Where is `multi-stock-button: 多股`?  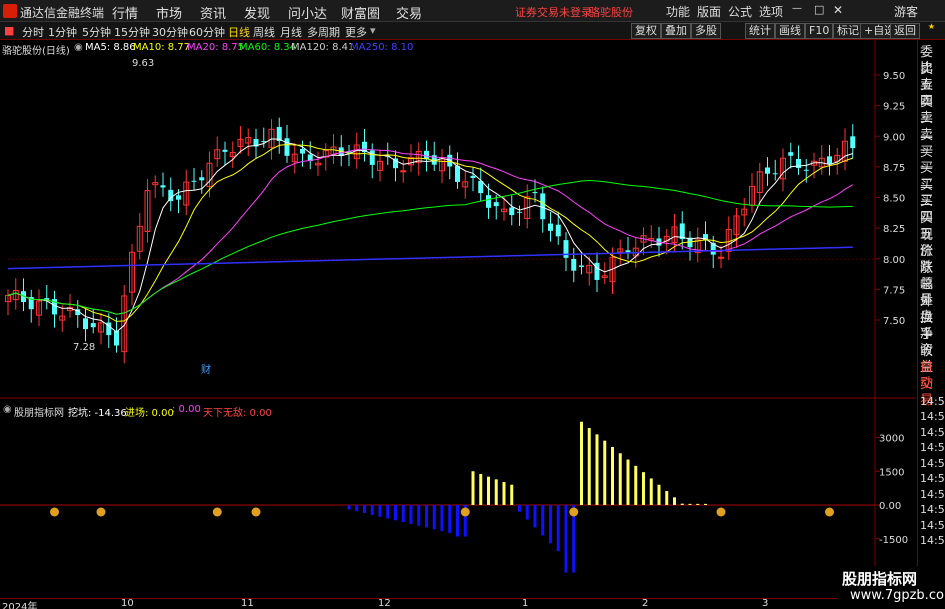
multi-stock-button: 多股 is located at coordinates (706, 31).